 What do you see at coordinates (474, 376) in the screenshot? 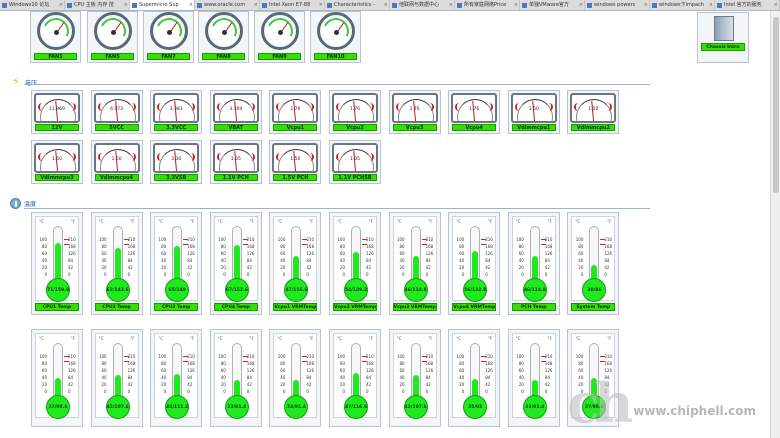
I see `thermometer-face: °C °F 100 80 60 40 20 0 210 168 126 84 42 0 35/95` at bounding box center [474, 376].